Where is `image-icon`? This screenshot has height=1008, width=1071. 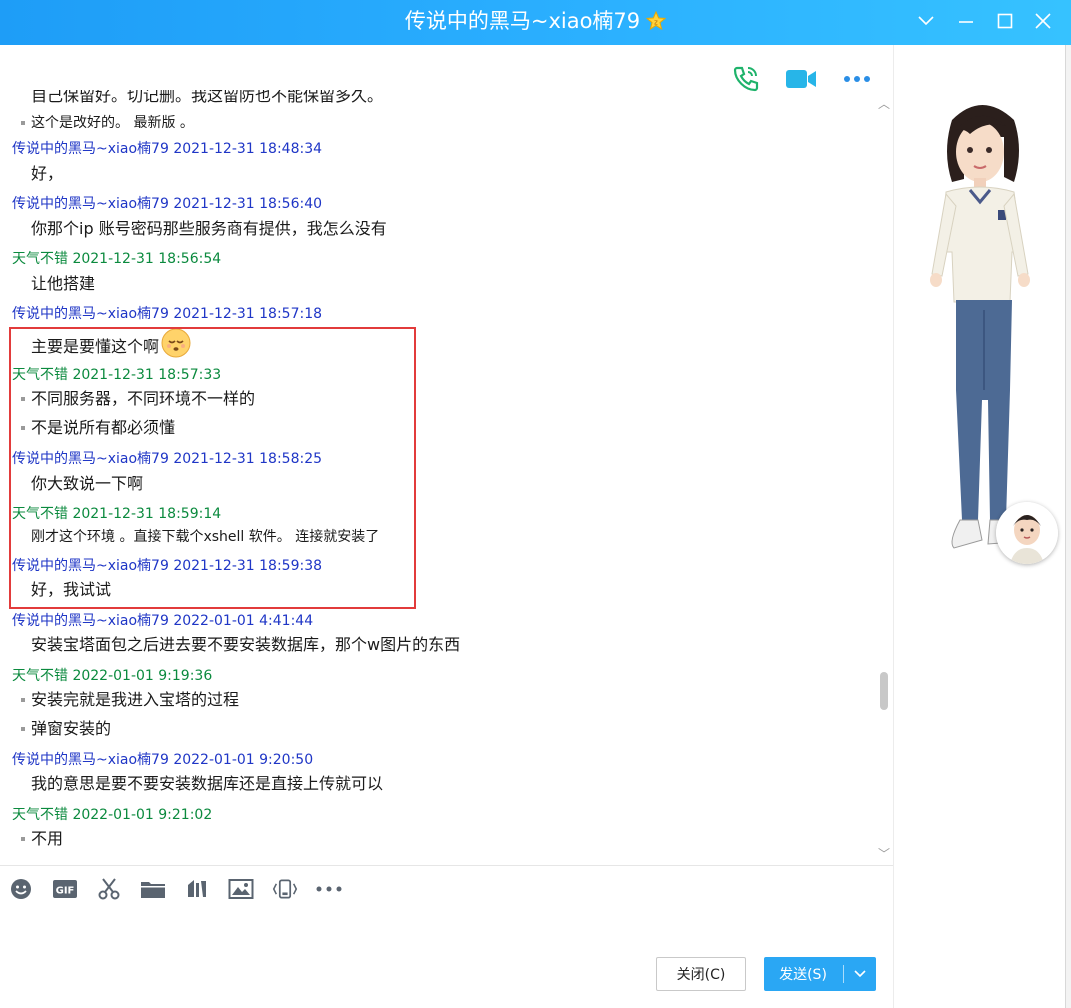
image-icon is located at coordinates (241, 889).